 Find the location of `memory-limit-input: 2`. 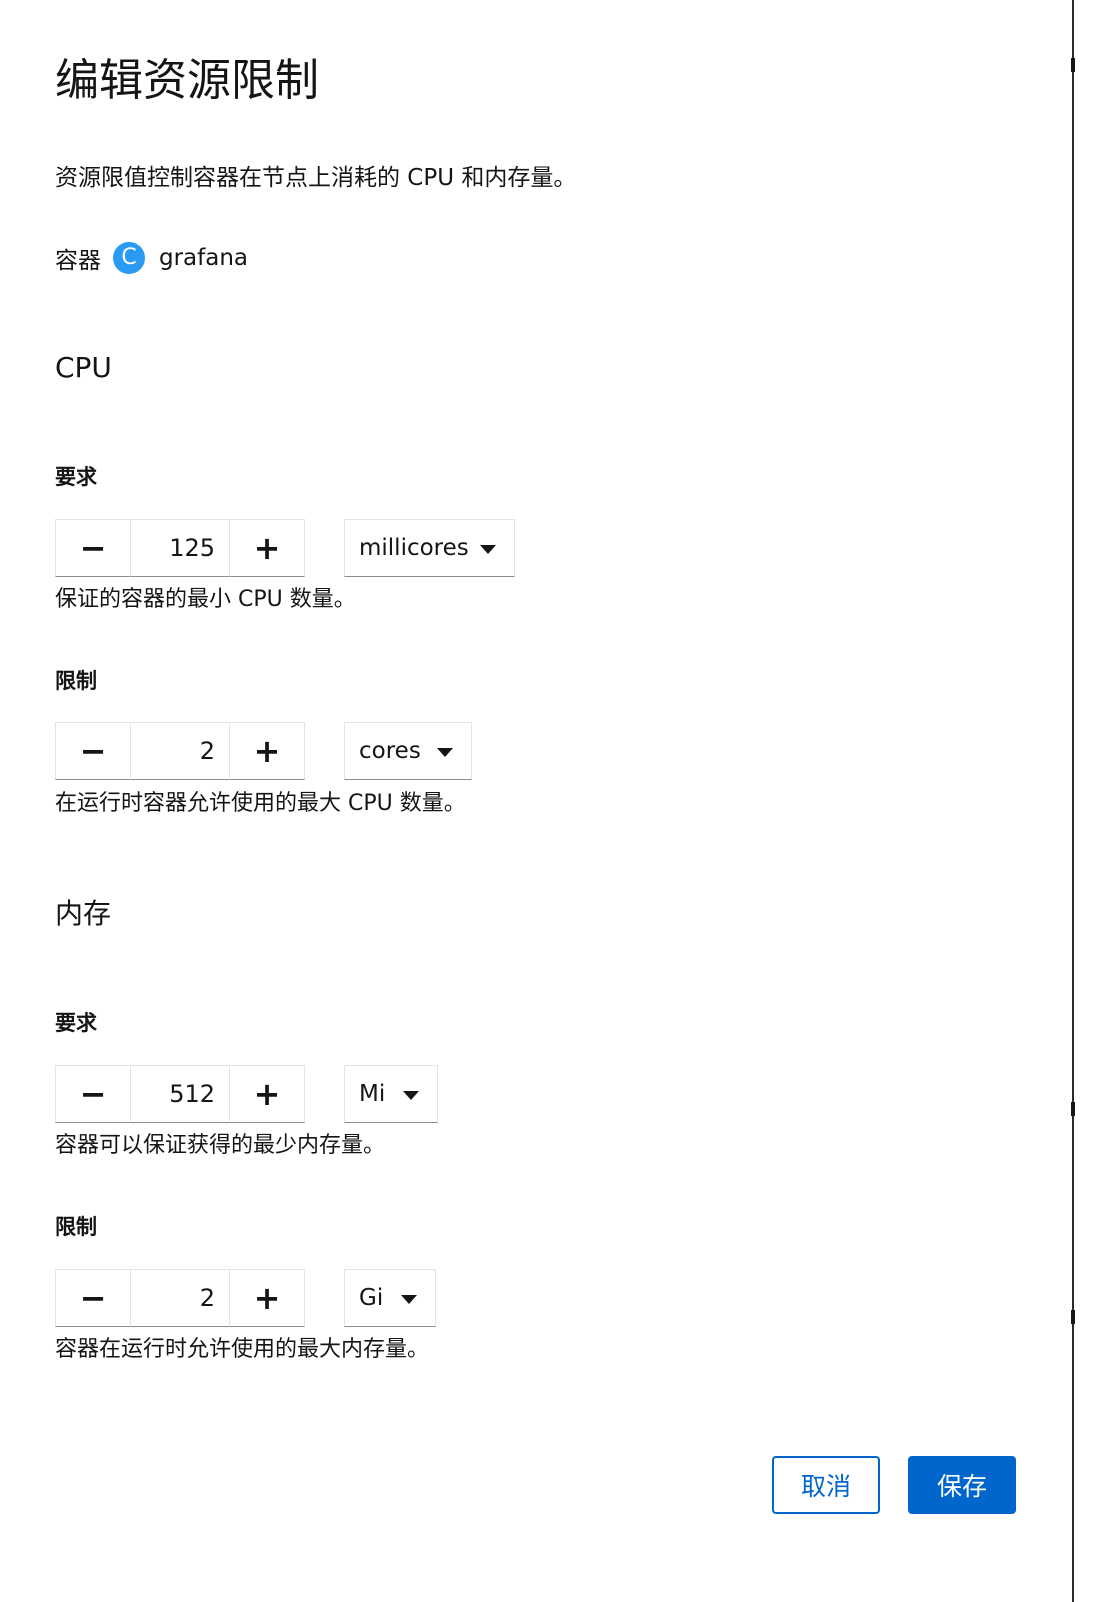

memory-limit-input: 2 is located at coordinates (180, 1298).